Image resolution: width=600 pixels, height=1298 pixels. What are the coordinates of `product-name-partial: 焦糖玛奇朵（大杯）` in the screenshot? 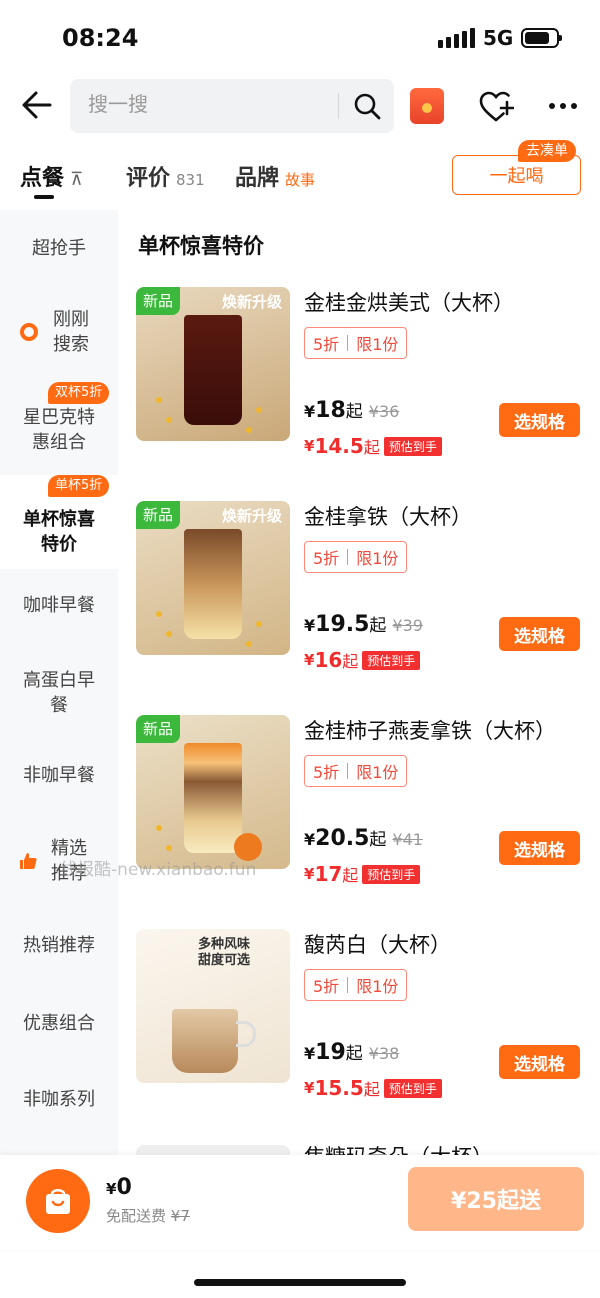 It's located at (398, 1148).